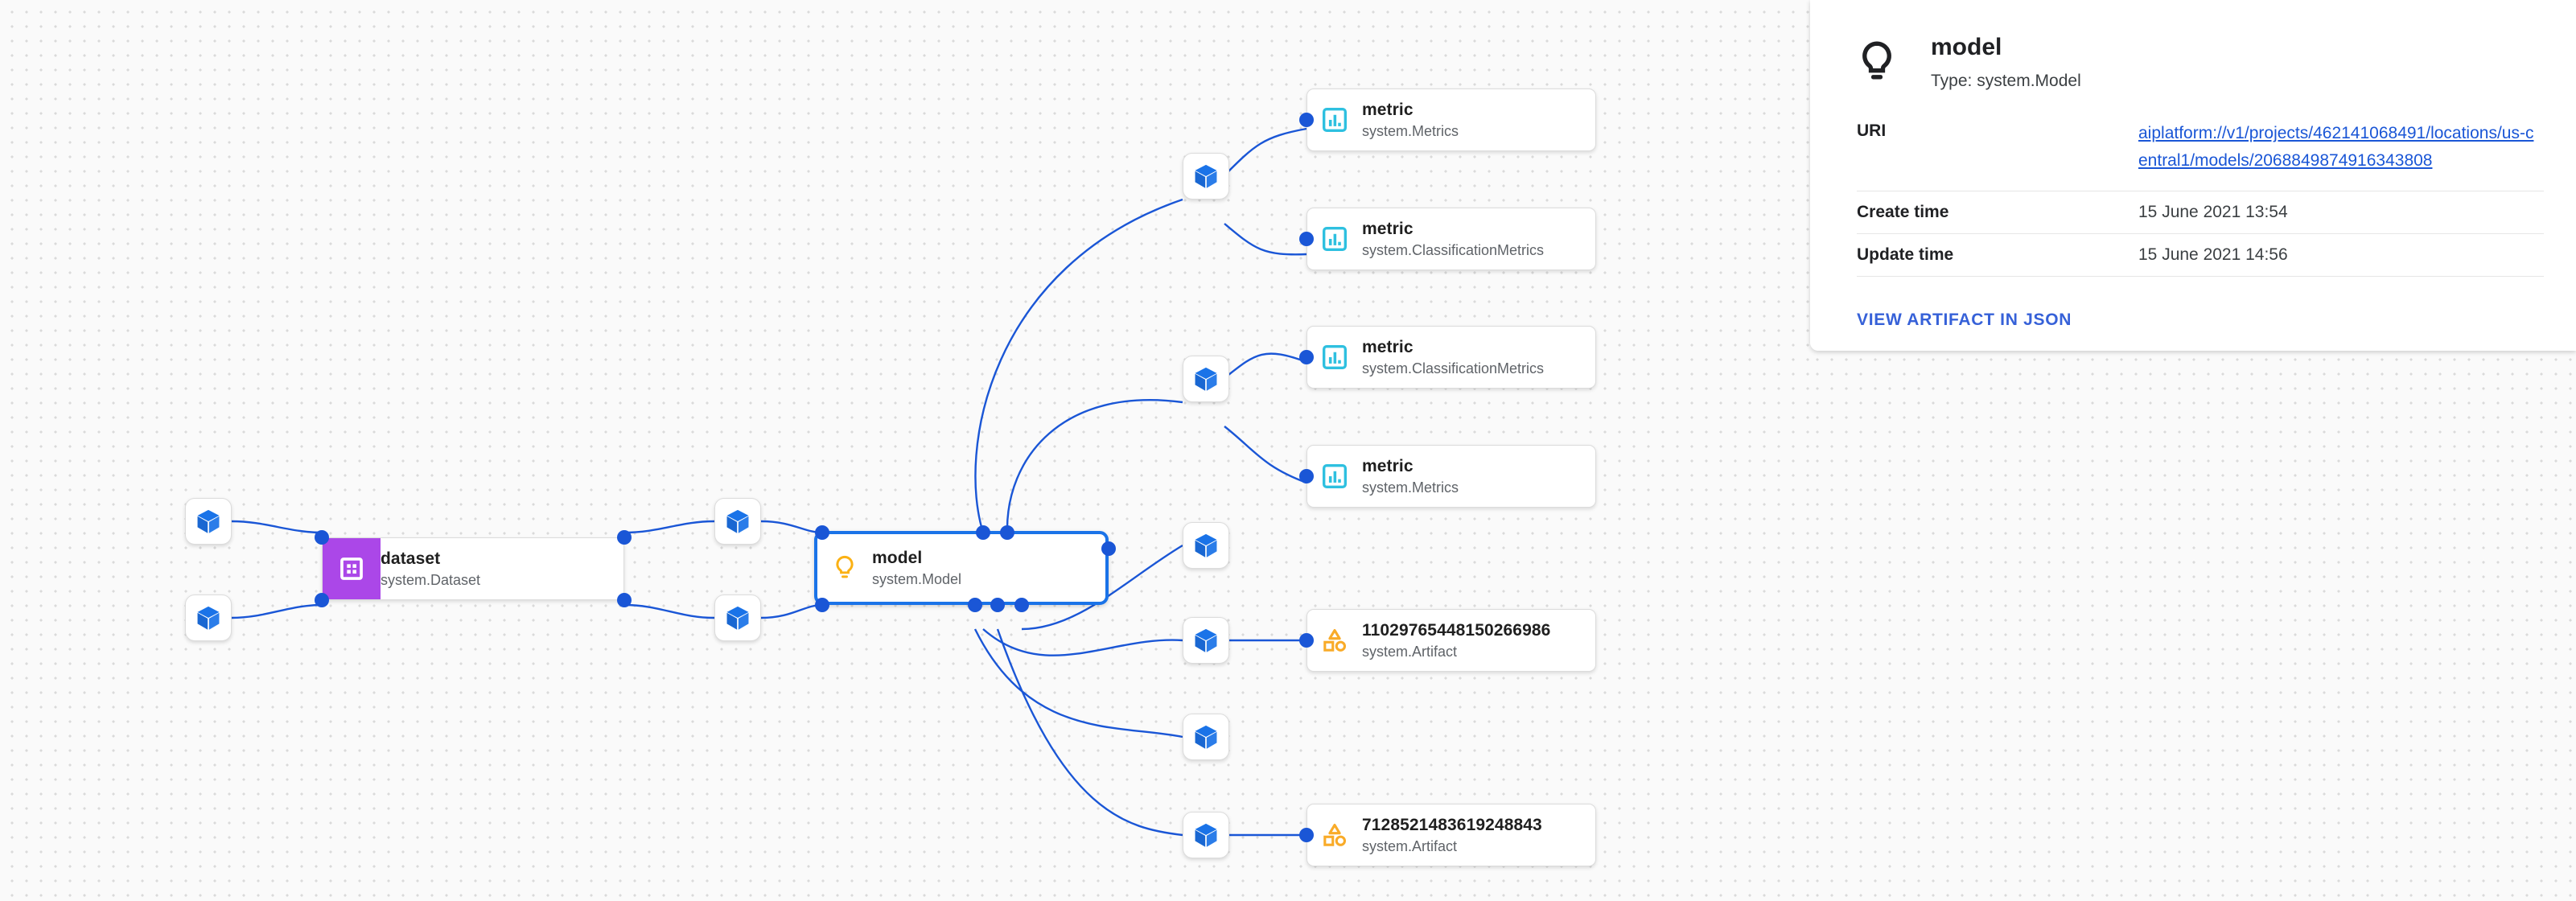 The image size is (2576, 901). What do you see at coordinates (822, 532) in the screenshot?
I see `model-port-in-top` at bounding box center [822, 532].